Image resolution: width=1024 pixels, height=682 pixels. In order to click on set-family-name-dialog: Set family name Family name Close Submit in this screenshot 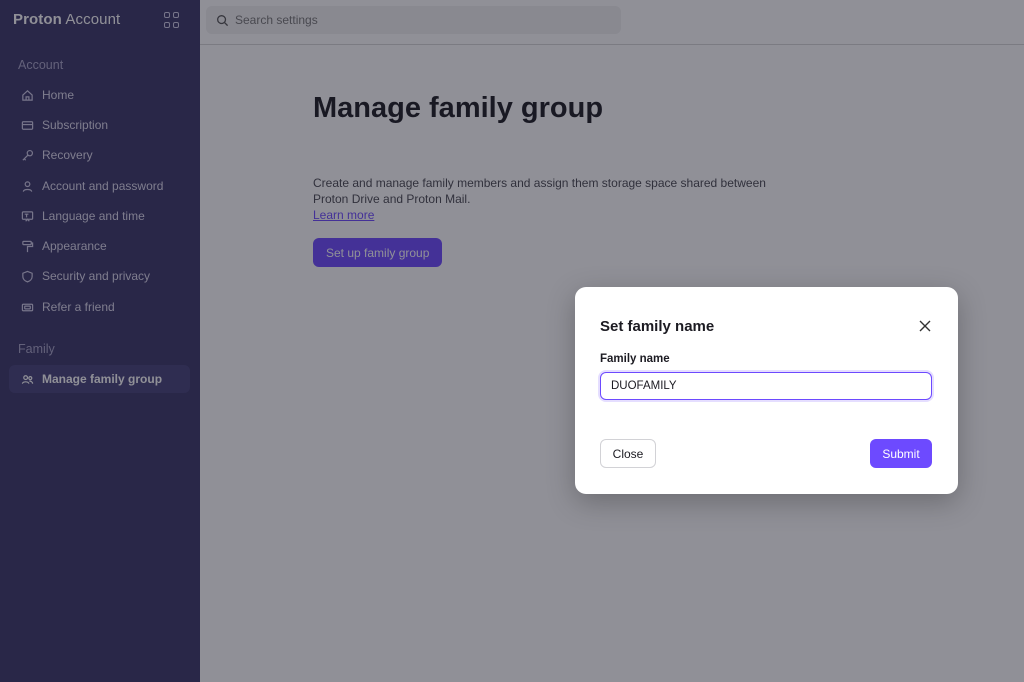, I will do `click(766, 390)`.